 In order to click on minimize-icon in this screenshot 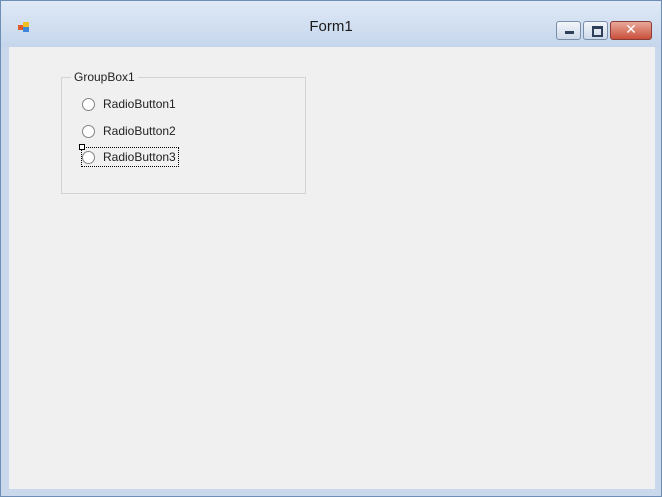, I will do `click(569, 32)`.